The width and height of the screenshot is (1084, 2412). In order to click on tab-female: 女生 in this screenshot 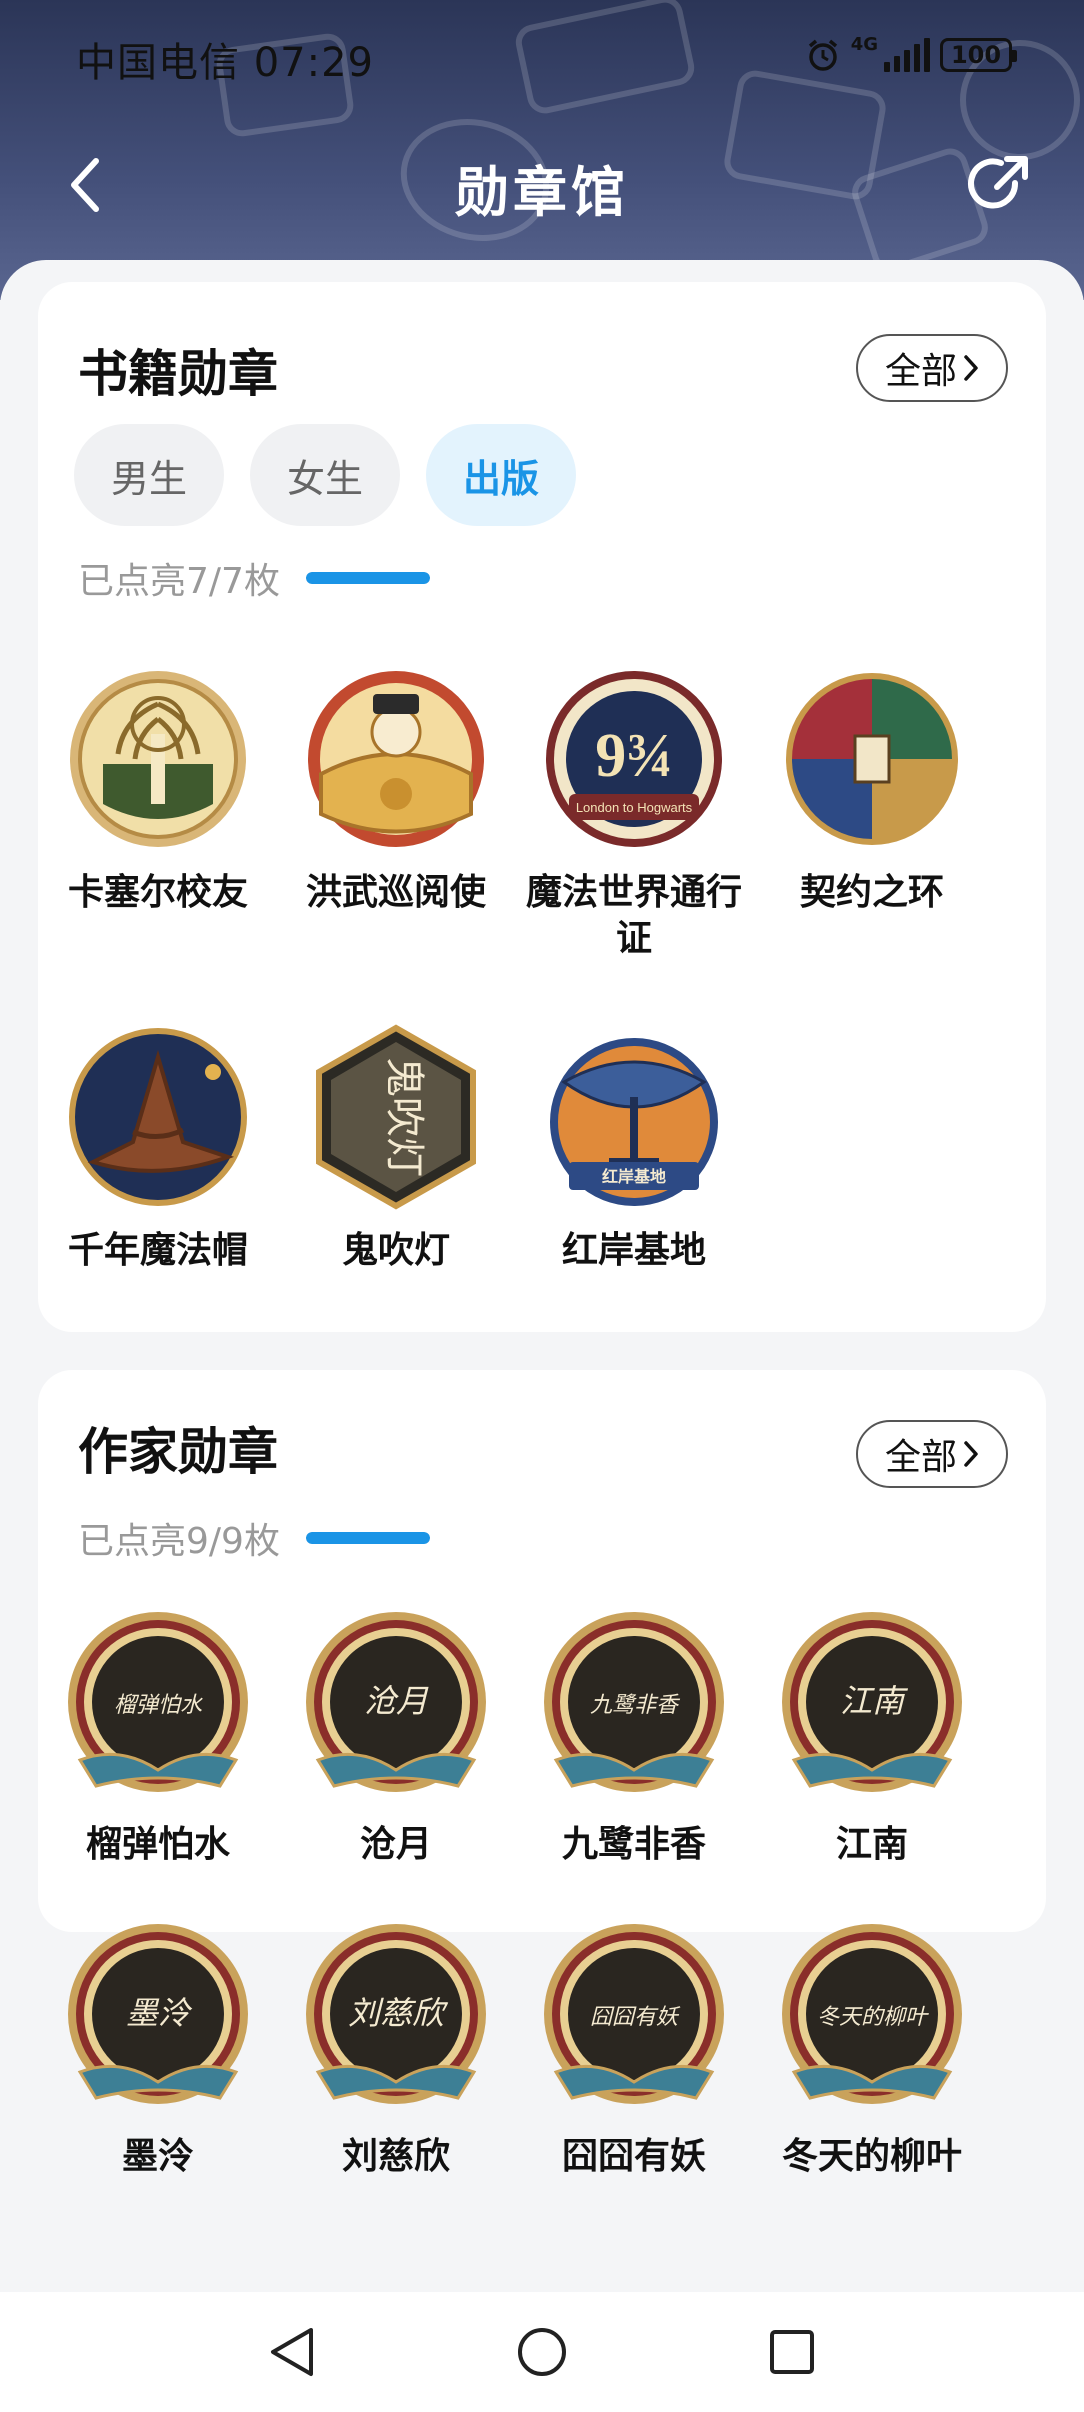, I will do `click(325, 475)`.